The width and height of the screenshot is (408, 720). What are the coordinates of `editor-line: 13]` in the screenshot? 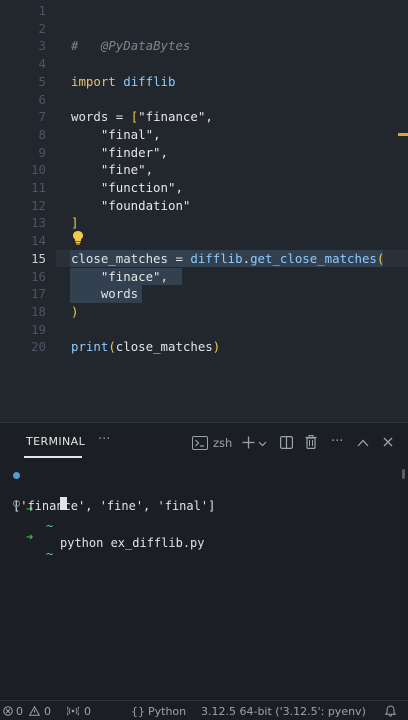 It's located at (204, 223).